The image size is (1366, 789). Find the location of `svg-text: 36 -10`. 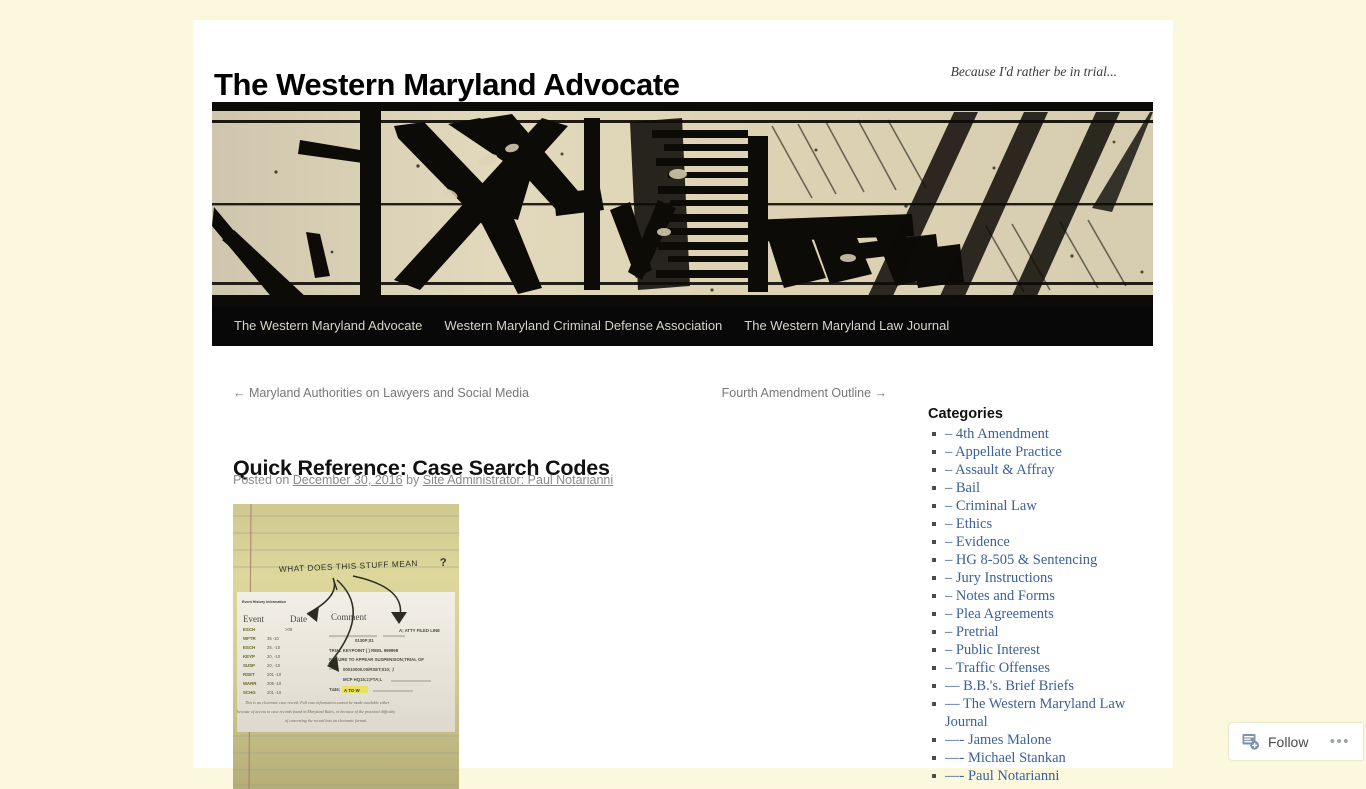

svg-text: 36 -10 is located at coordinates (273, 638).